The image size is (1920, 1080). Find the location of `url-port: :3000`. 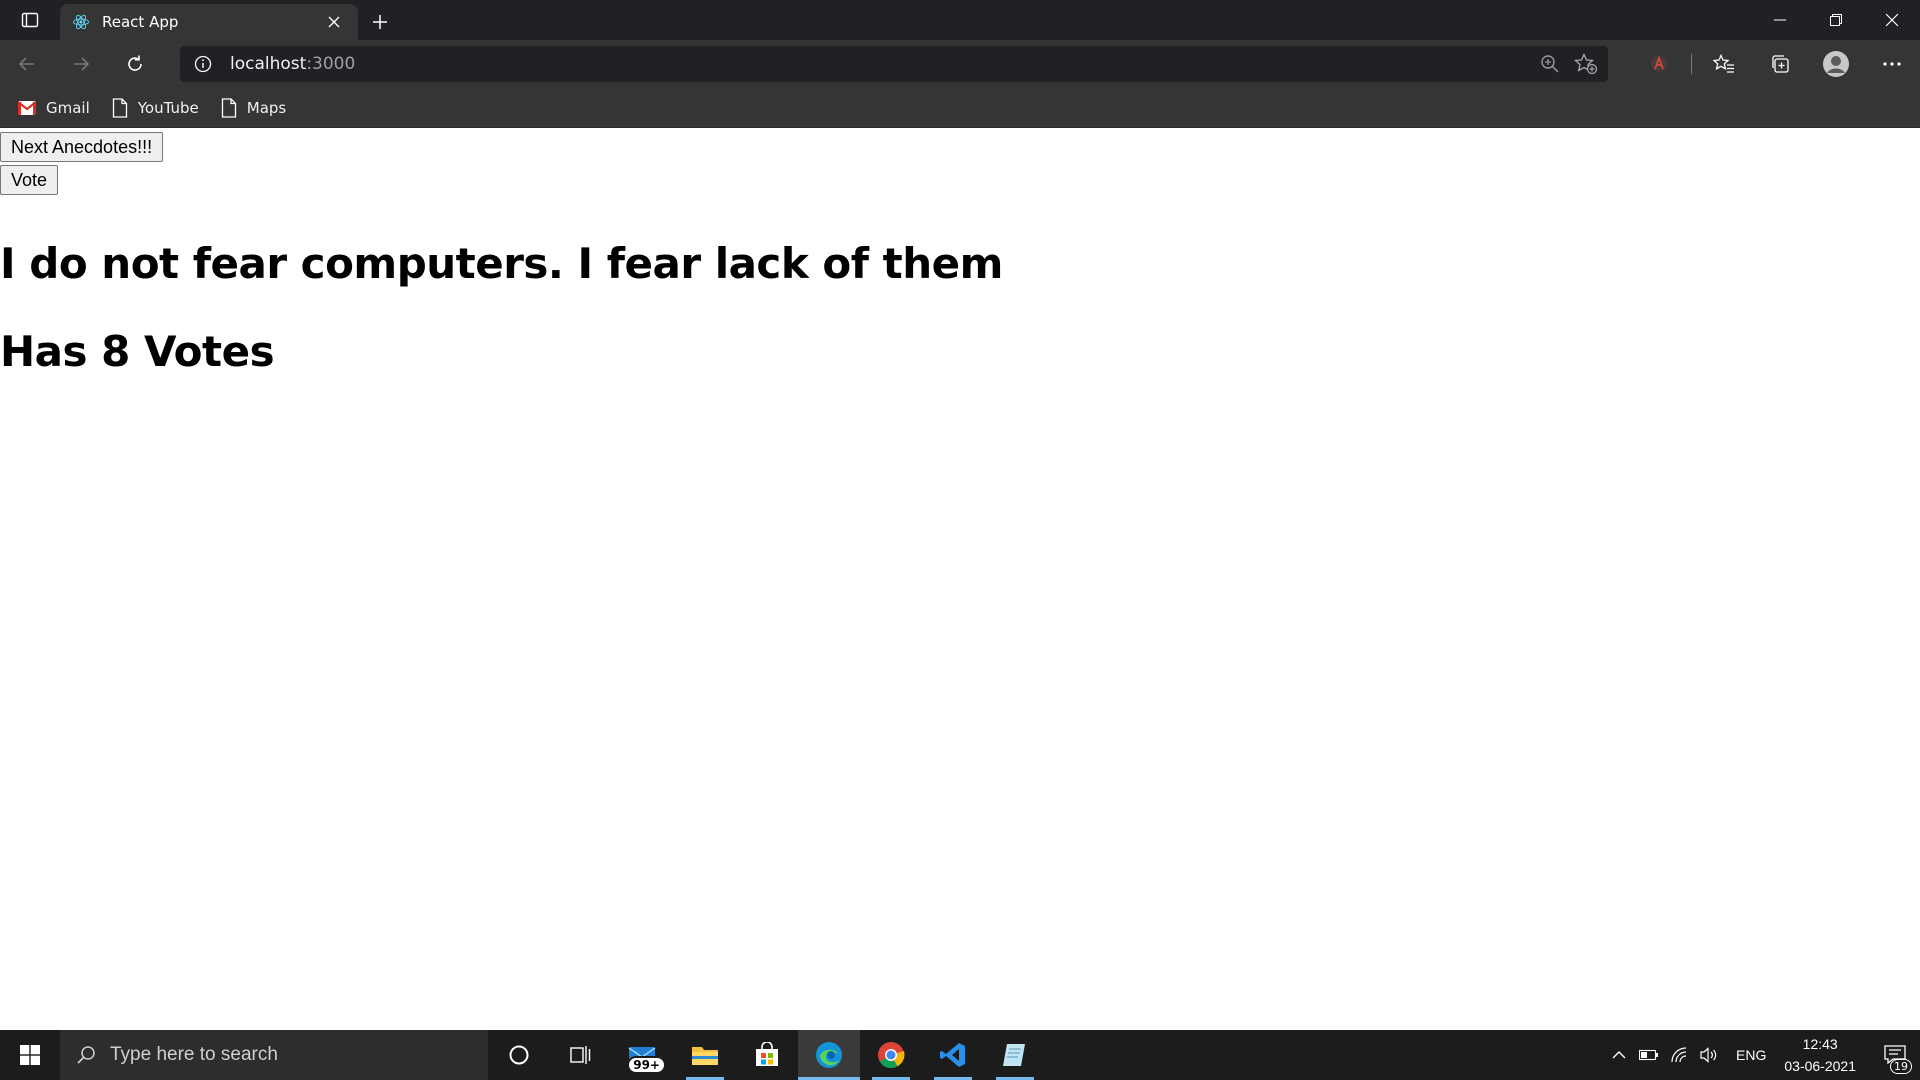

url-port: :3000 is located at coordinates (331, 64).